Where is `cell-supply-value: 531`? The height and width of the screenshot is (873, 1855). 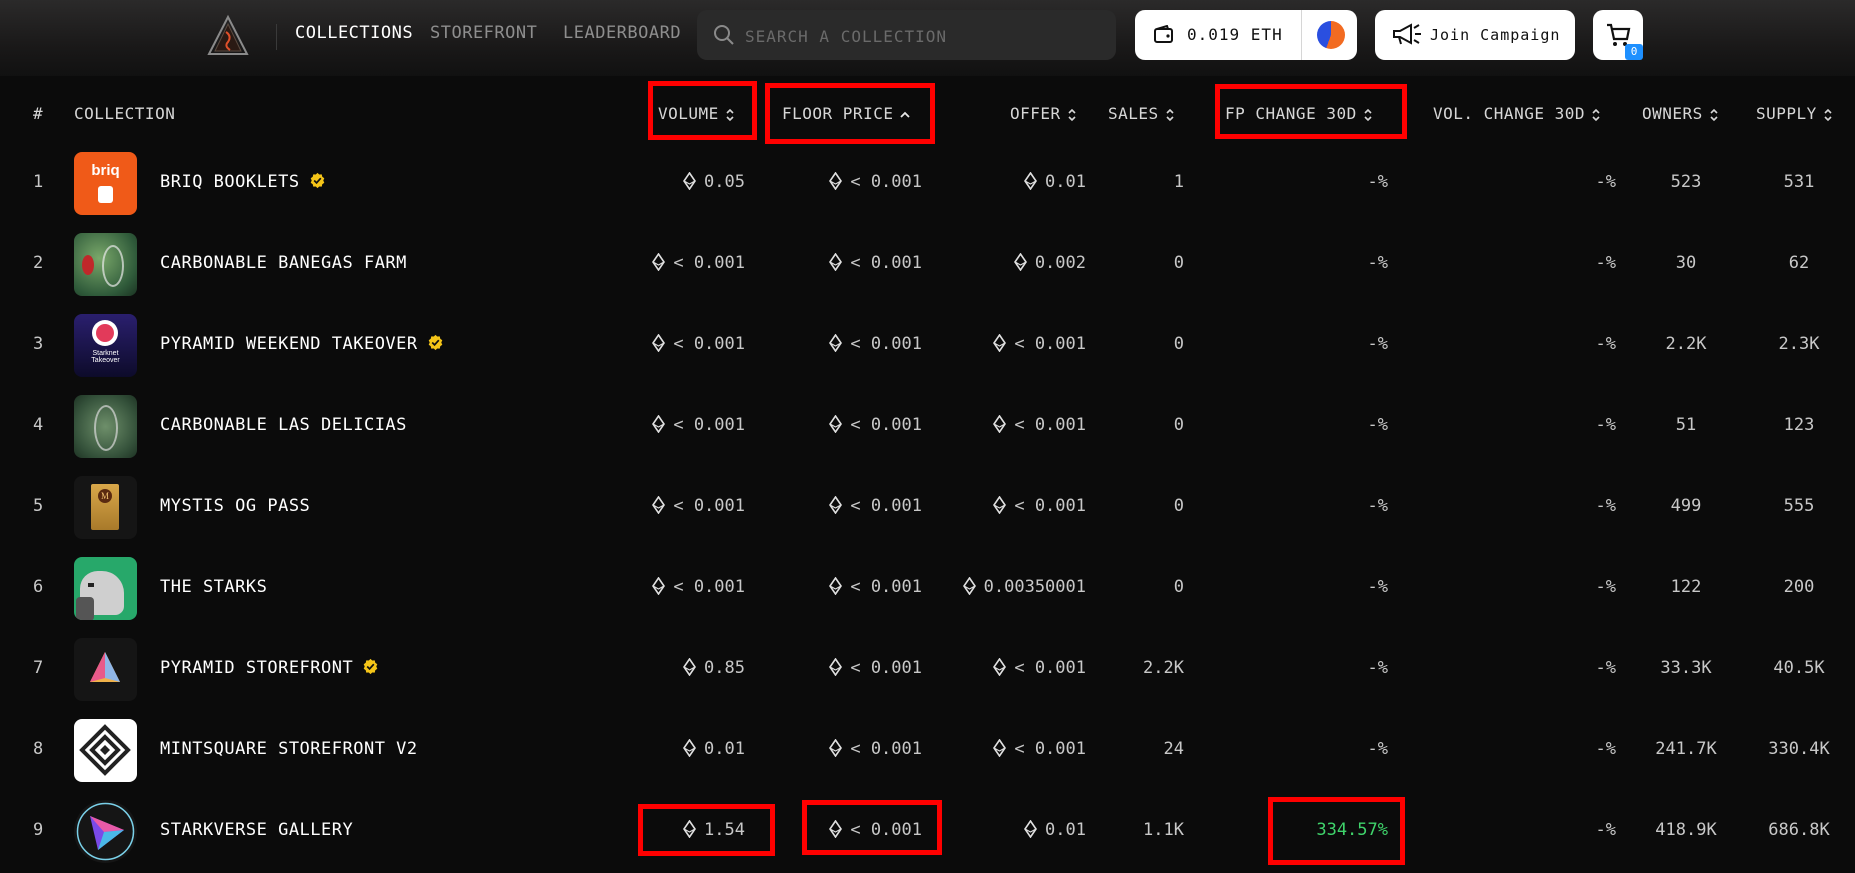
cell-supply-value: 531 is located at coordinates (1799, 182).